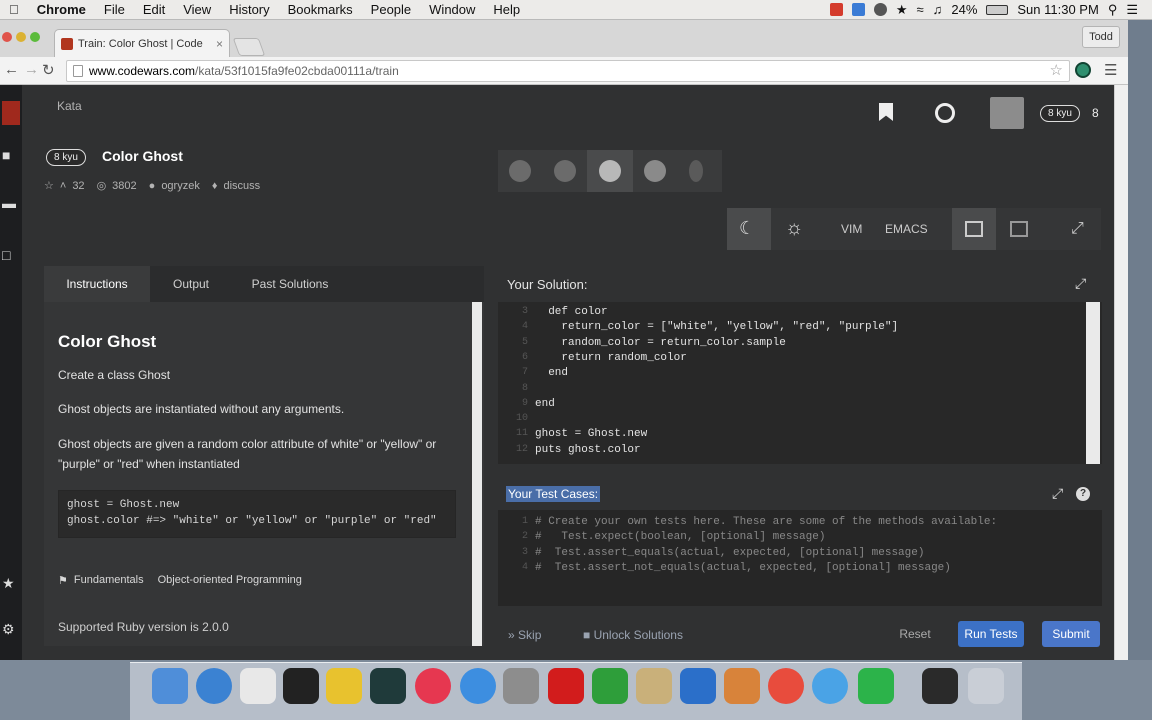 This screenshot has height=720, width=1152. I want to click on submit-button: Submit, so click(1071, 634).